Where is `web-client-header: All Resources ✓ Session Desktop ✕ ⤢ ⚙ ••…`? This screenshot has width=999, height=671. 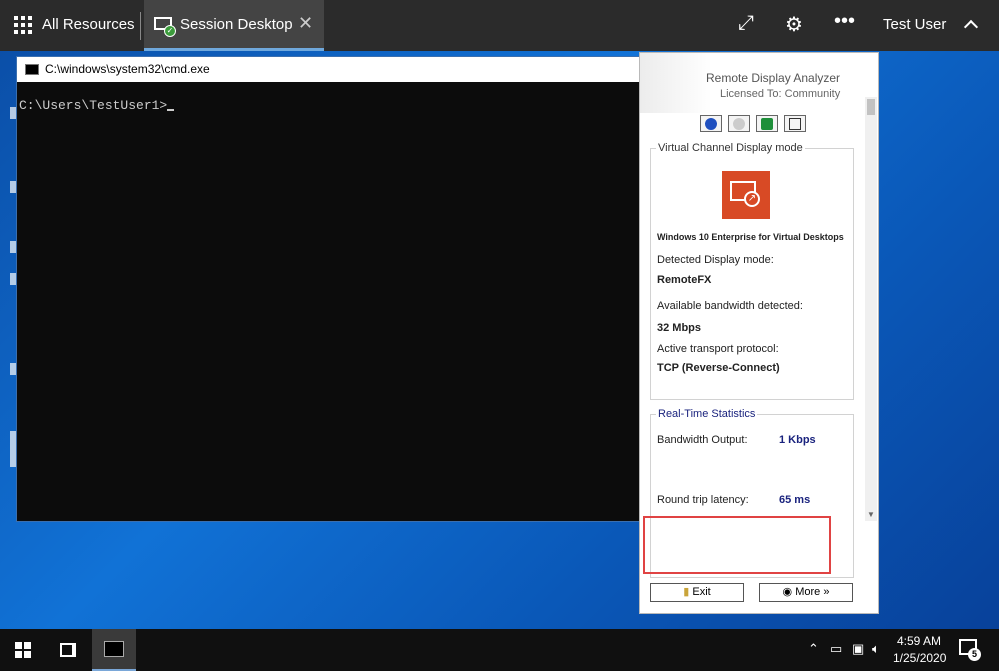
web-client-header: All Resources ✓ Session Desktop ✕ ⤢ ⚙ ••… is located at coordinates (499, 25).